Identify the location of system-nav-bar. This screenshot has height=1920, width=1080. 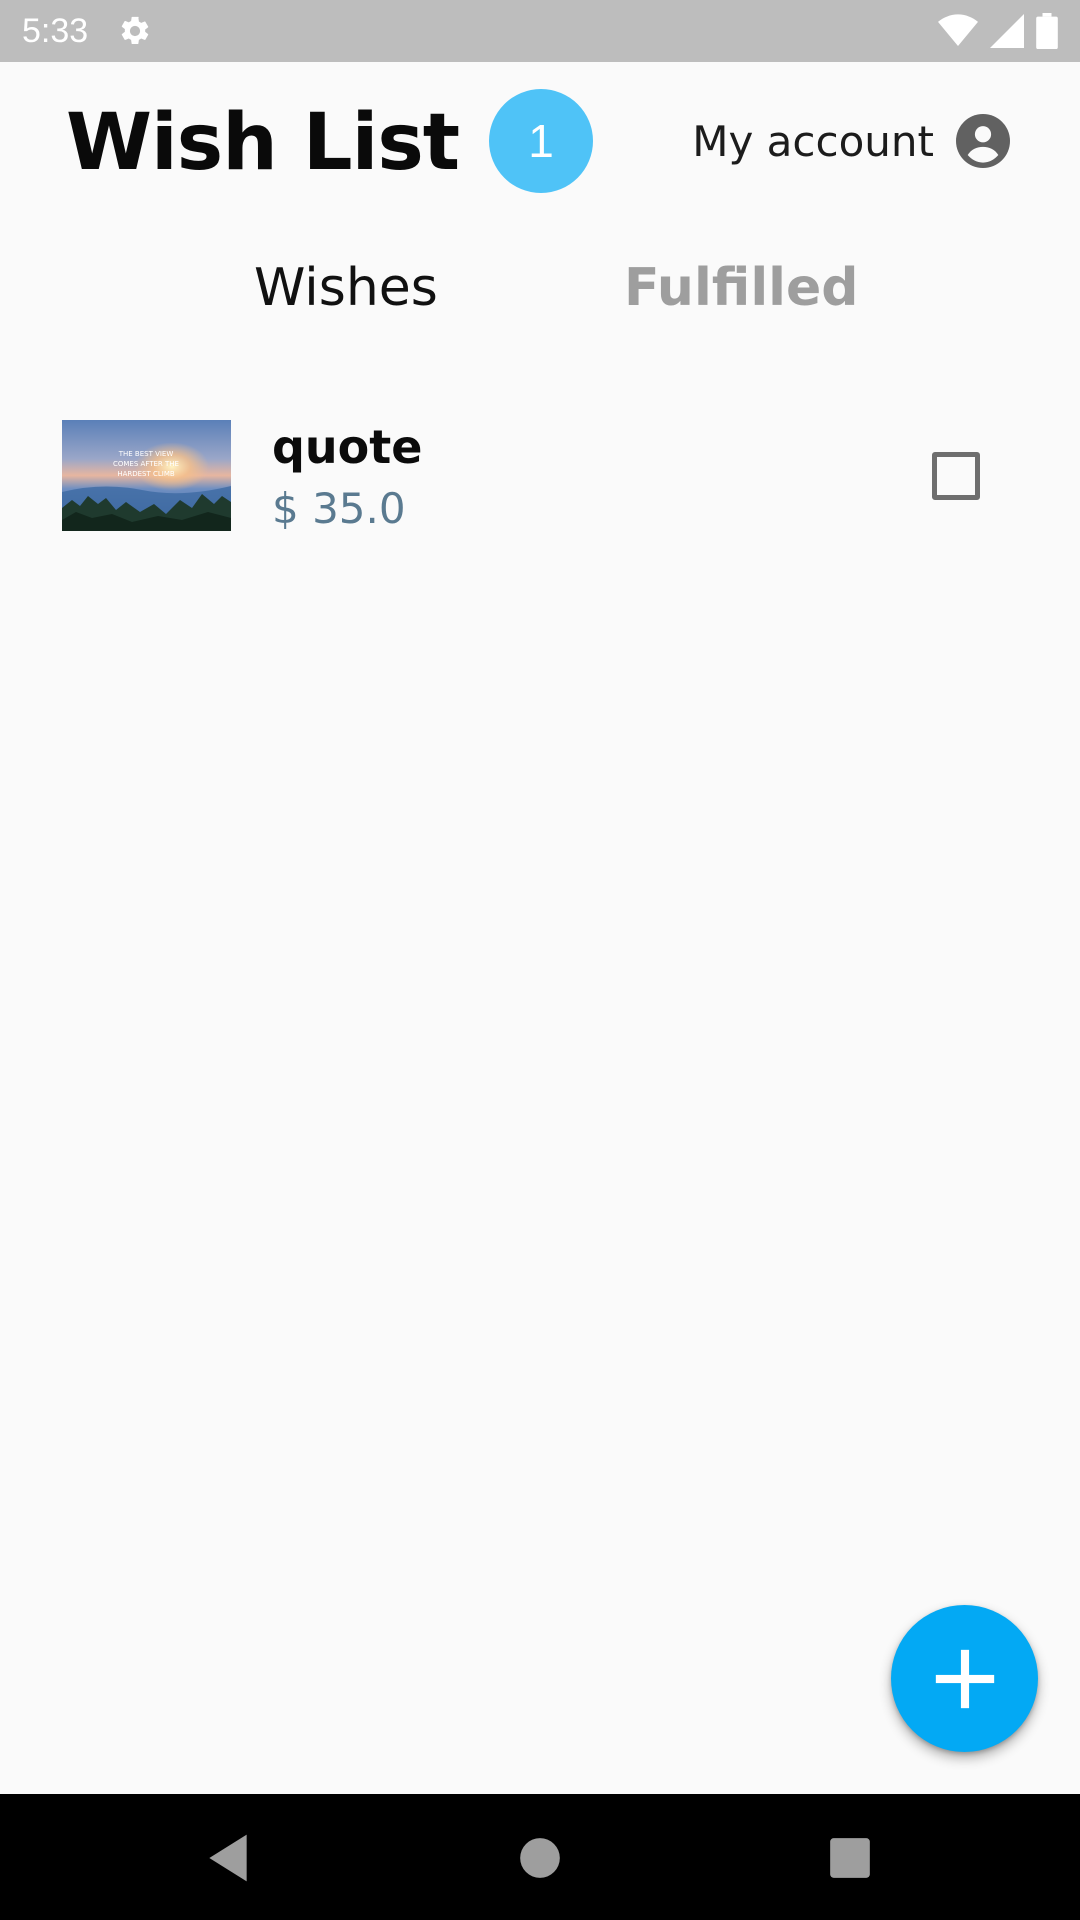
(540, 1857).